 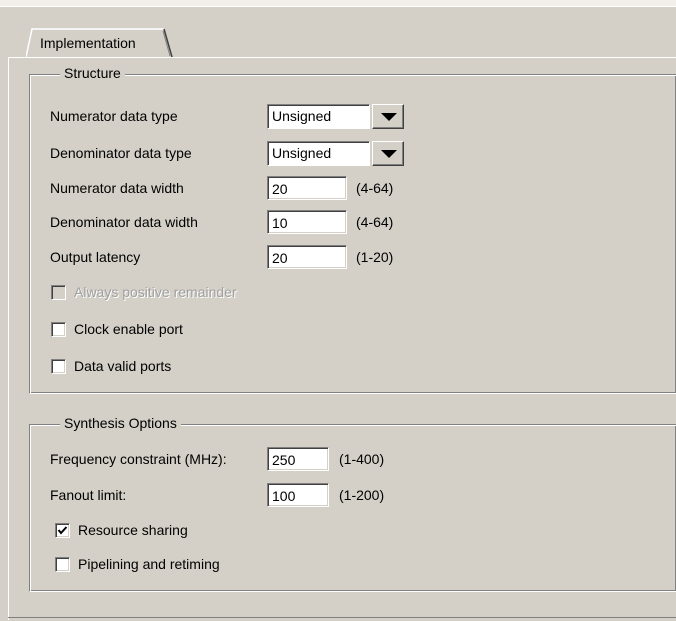 What do you see at coordinates (92, 73) in the screenshot?
I see `structure-legend: Structure` at bounding box center [92, 73].